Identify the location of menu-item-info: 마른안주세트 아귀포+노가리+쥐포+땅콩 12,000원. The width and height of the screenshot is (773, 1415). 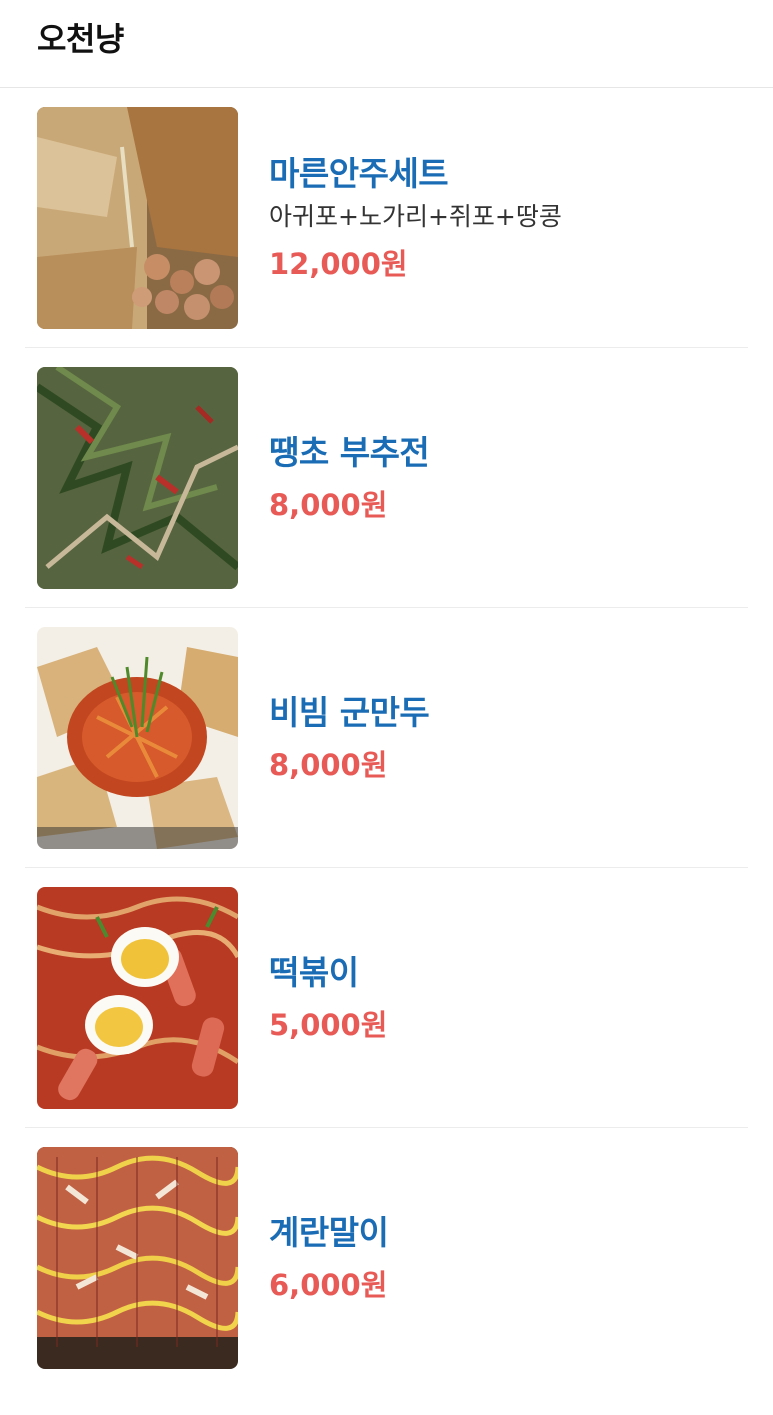
(415, 218).